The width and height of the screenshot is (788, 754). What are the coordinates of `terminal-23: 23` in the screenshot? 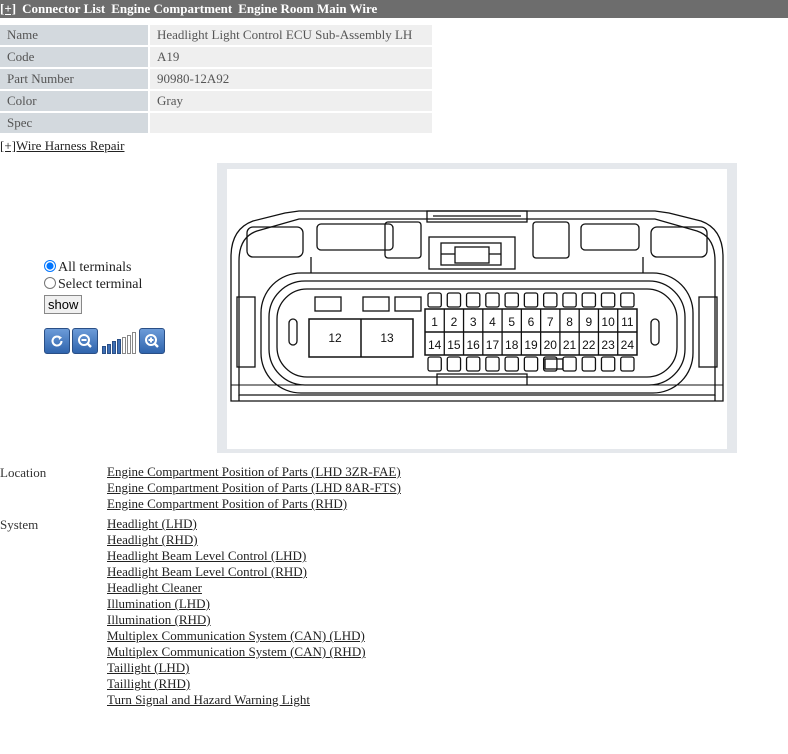 It's located at (608, 345).